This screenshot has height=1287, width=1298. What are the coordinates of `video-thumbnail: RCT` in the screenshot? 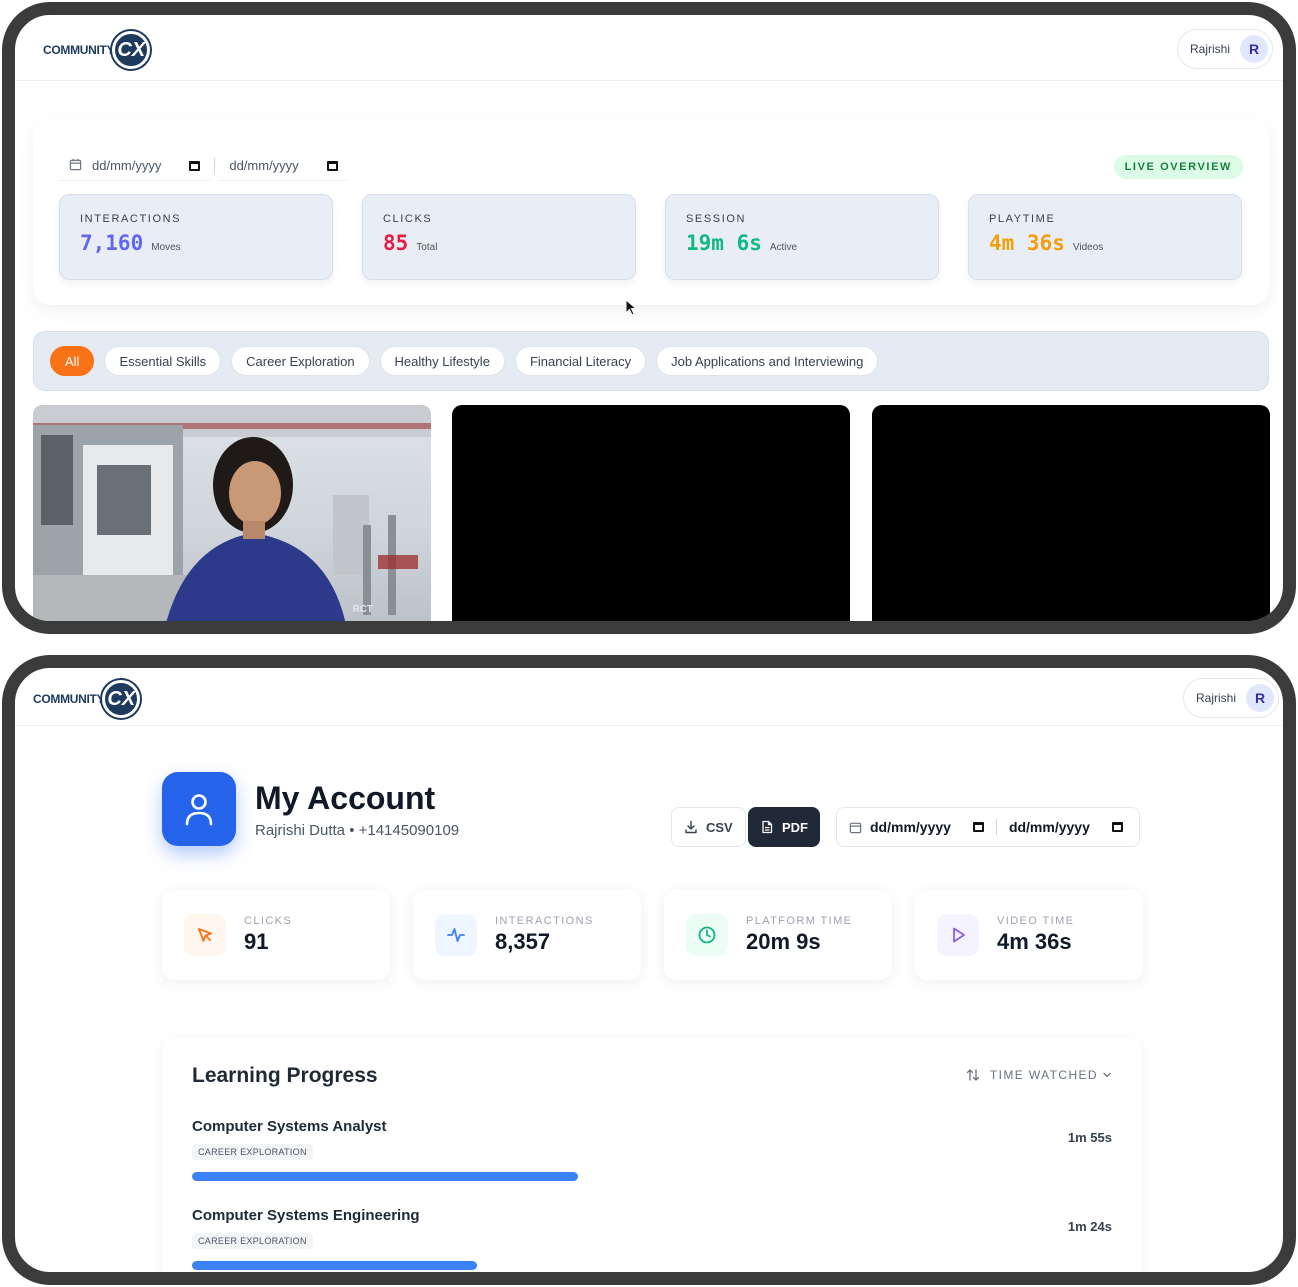 It's located at (232, 513).